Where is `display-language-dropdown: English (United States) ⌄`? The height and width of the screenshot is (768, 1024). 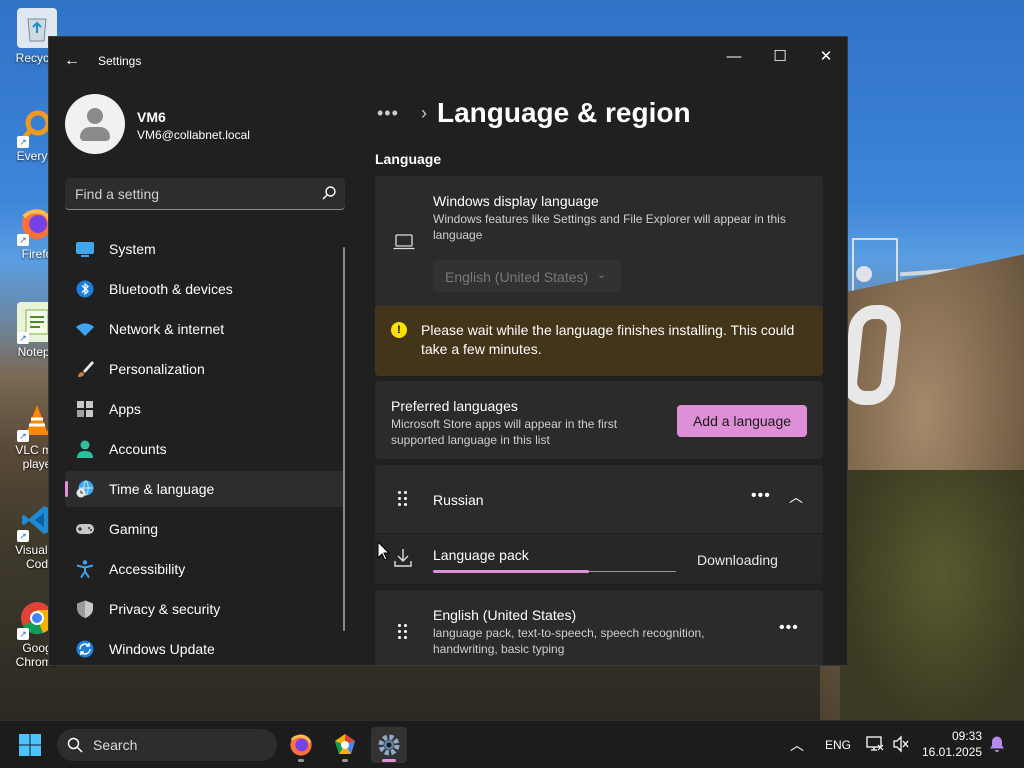
display-language-dropdown: English (United States) ⌄ is located at coordinates (527, 276).